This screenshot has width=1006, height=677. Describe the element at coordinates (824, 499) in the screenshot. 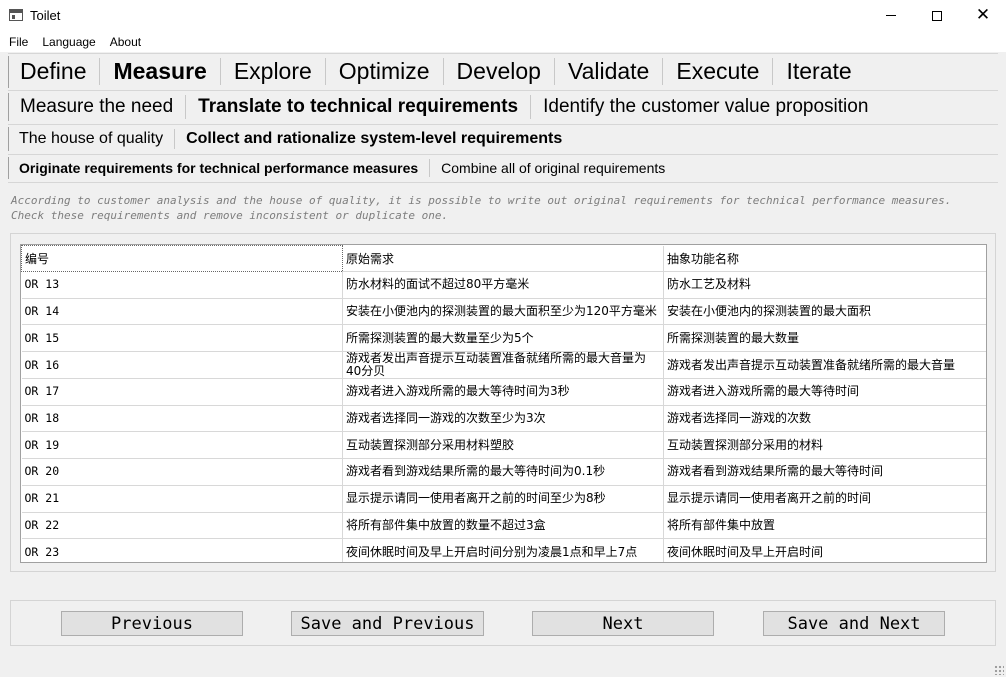

I see `cell-abstract-function: 显示提示请同一使用者离开之前的时间` at that location.